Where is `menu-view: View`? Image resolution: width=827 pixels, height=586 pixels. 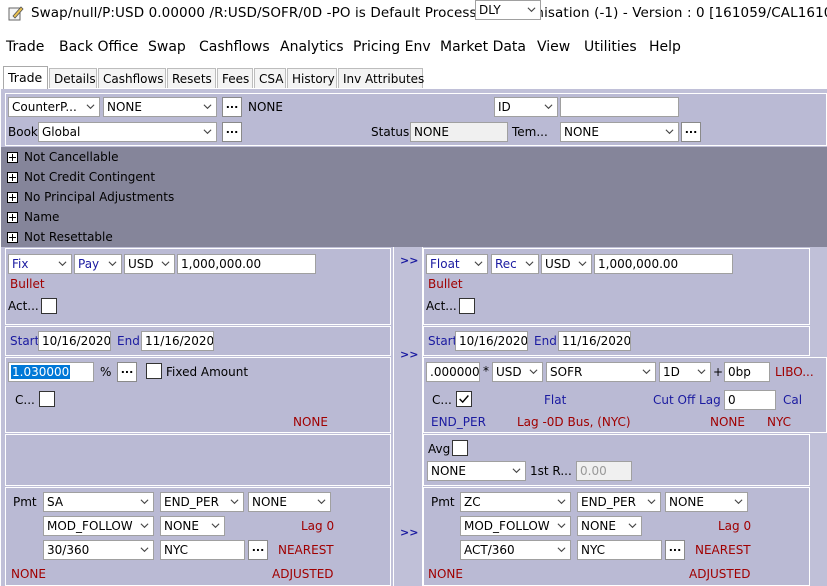
menu-view: View is located at coordinates (553, 47).